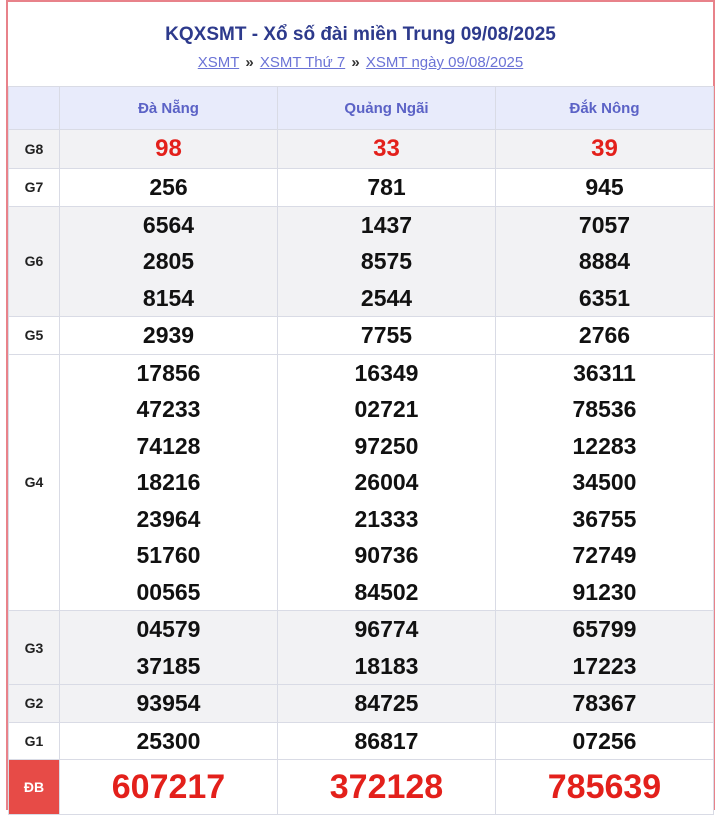 This screenshot has width=720, height=815. Describe the element at coordinates (168, 108) in the screenshot. I see `province-header: Đà Nẵng` at that location.